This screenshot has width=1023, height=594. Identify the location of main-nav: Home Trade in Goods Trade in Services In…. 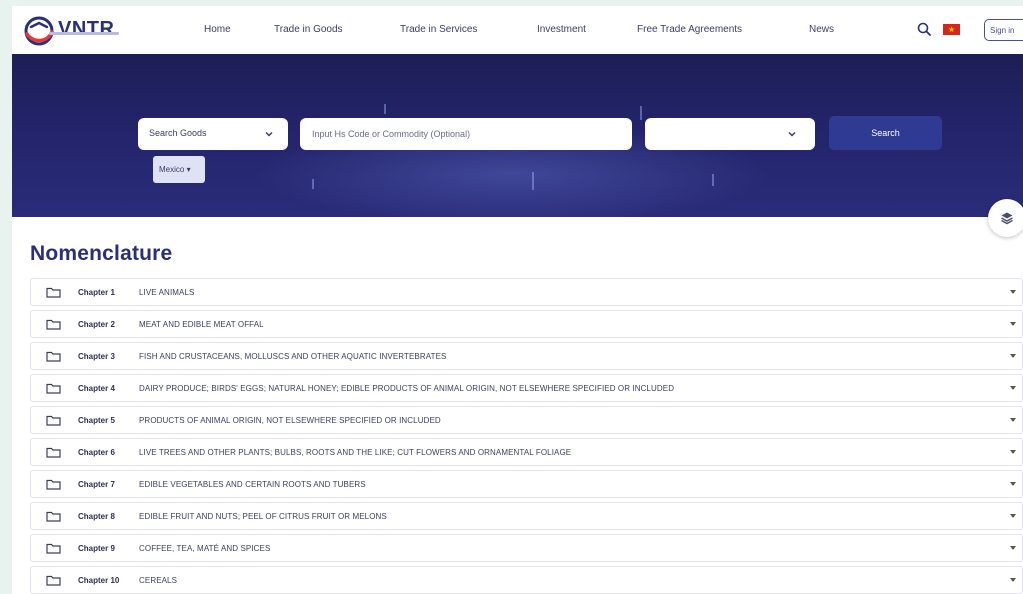
(517, 30).